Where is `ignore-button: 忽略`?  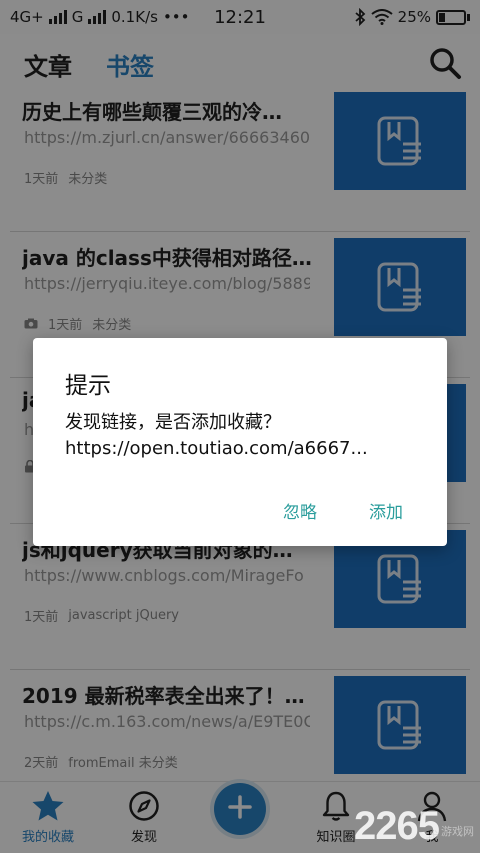 ignore-button: 忽略 is located at coordinates (300, 510).